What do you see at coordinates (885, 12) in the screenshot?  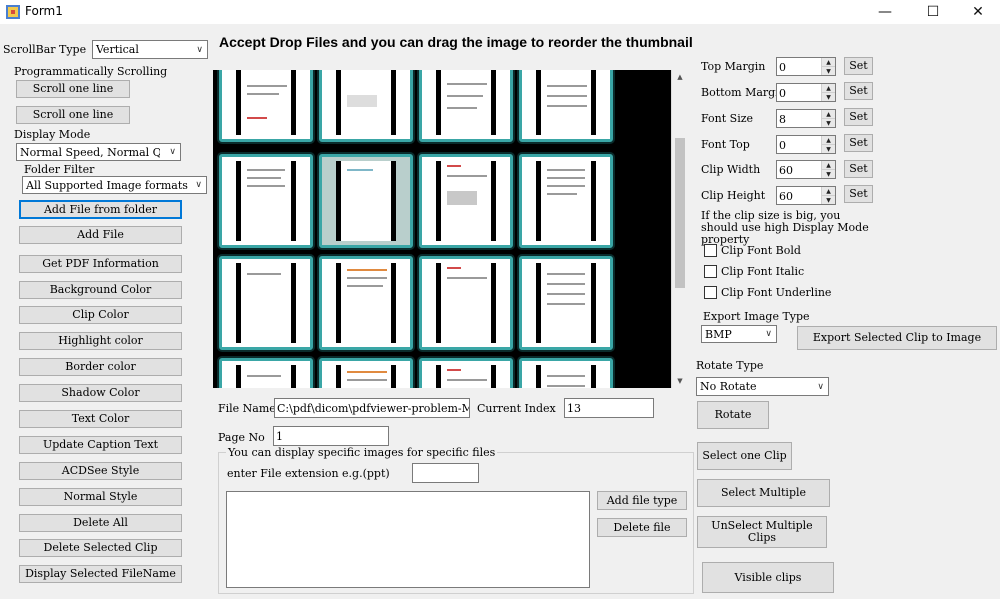 I see `minimize-button: —` at bounding box center [885, 12].